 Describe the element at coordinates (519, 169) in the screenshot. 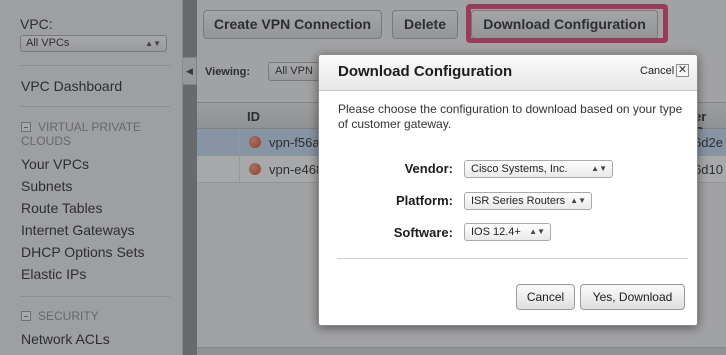

I see `vendor-select-value: Cisco Systems, Inc.` at that location.